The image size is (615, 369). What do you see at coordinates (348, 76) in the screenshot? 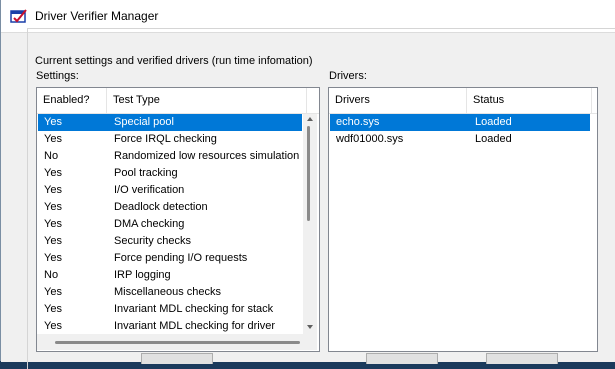
I see `drivers-label: Drivers:` at bounding box center [348, 76].